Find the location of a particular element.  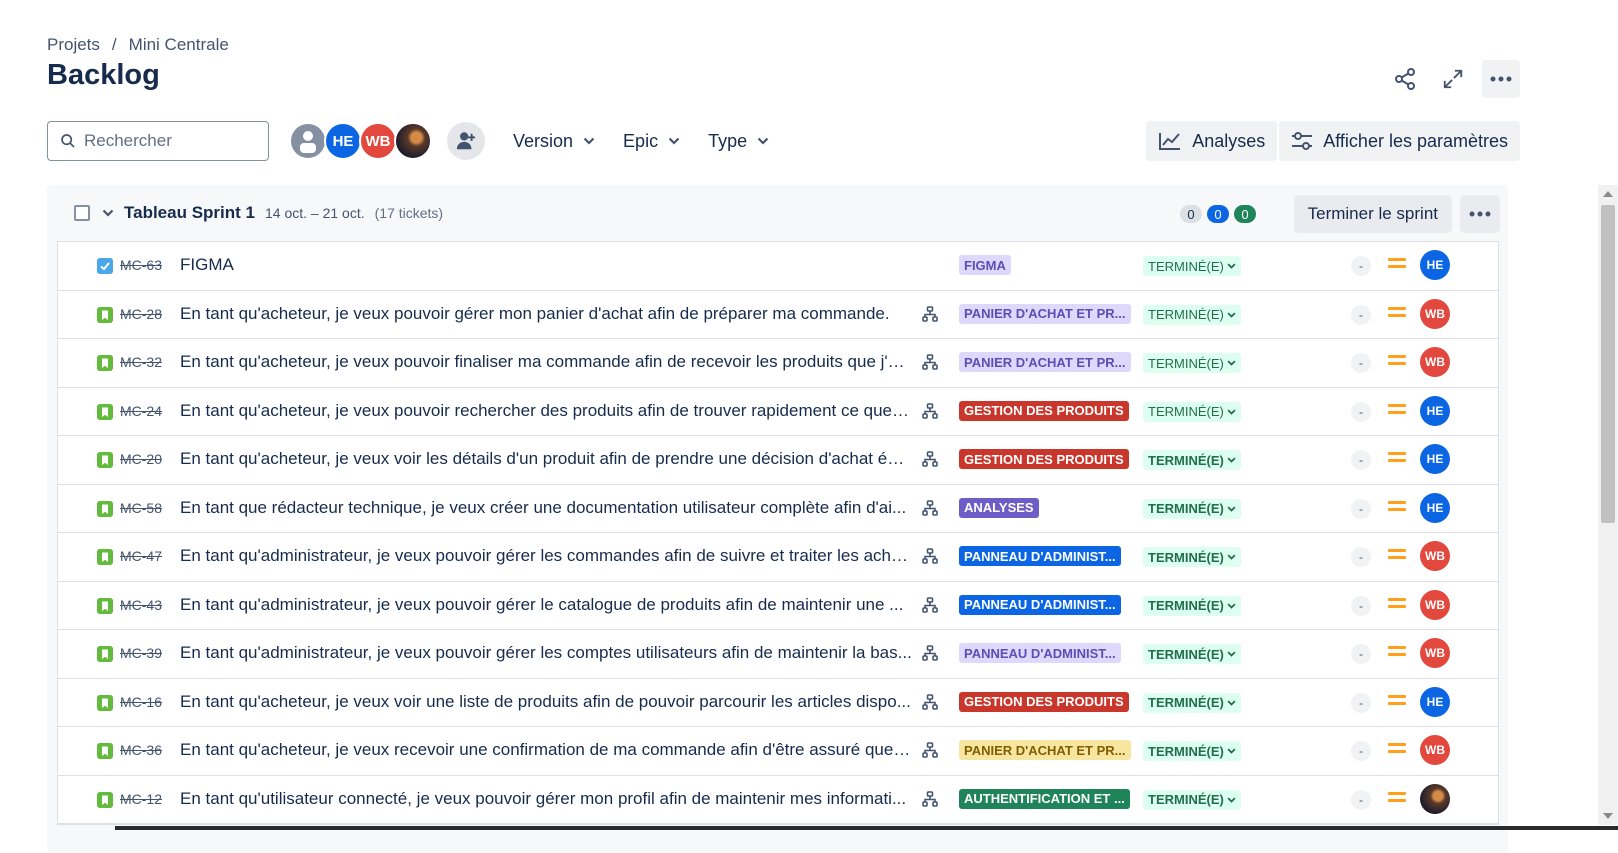

more-actions-button is located at coordinates (1501, 79).